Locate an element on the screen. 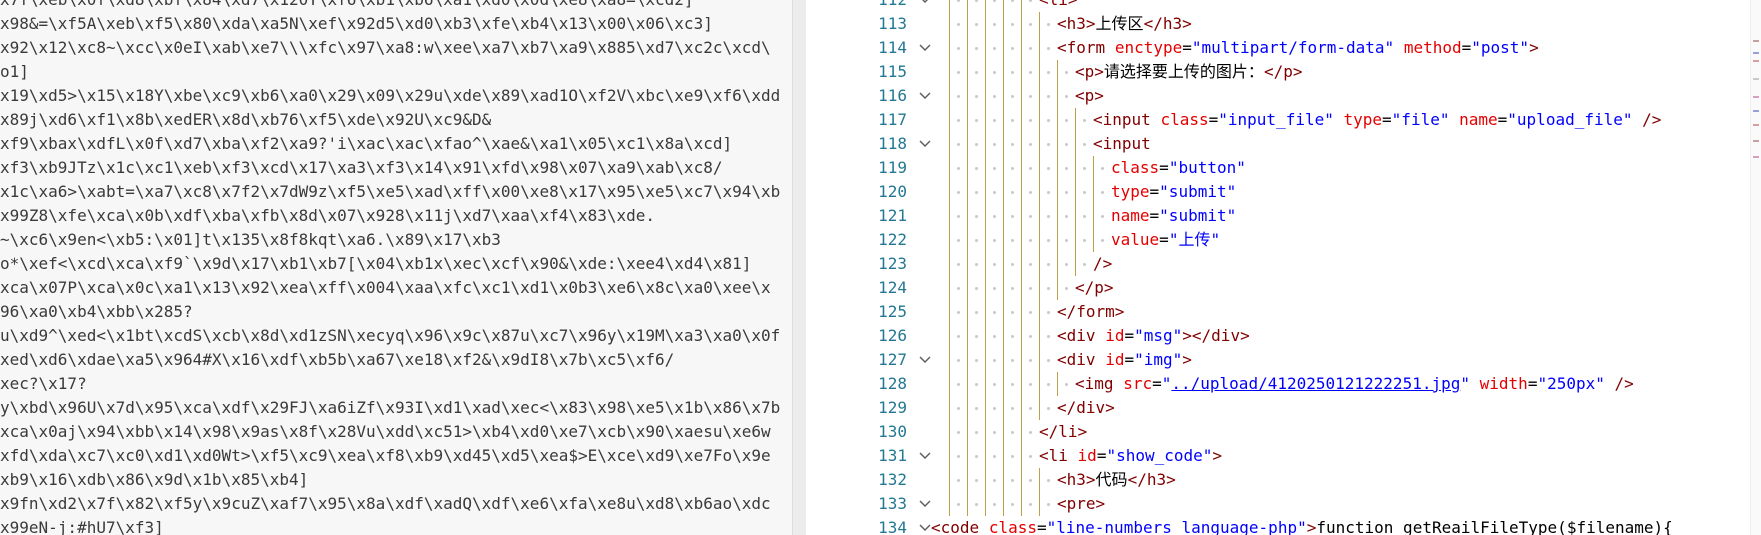  code-line: 119 class="button" is located at coordinates (1295, 168).